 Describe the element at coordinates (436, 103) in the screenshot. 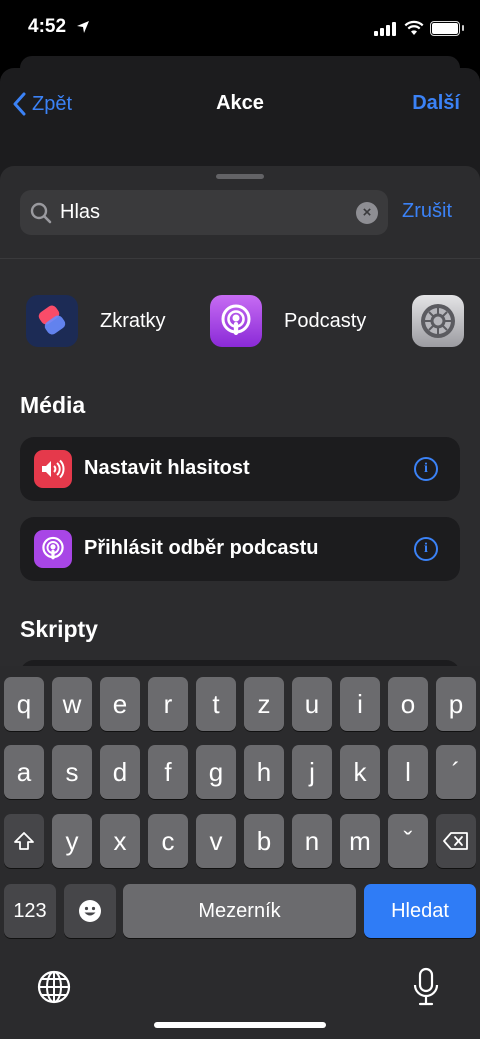

I see `next-button: Další` at that location.